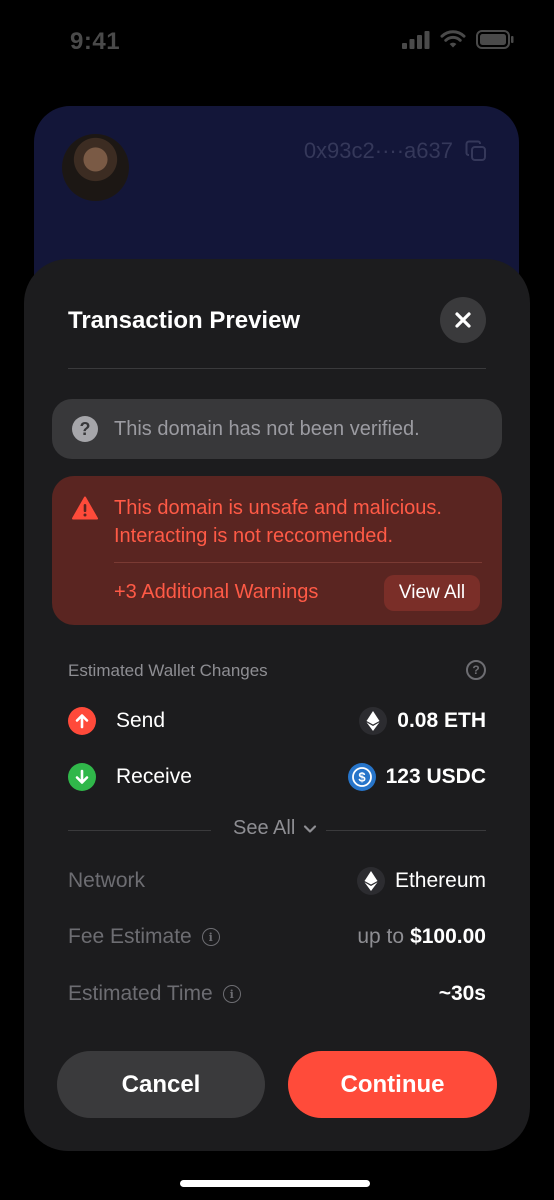 This screenshot has width=554, height=1200. Describe the element at coordinates (475, 150) in the screenshot. I see `copy-icon` at that location.